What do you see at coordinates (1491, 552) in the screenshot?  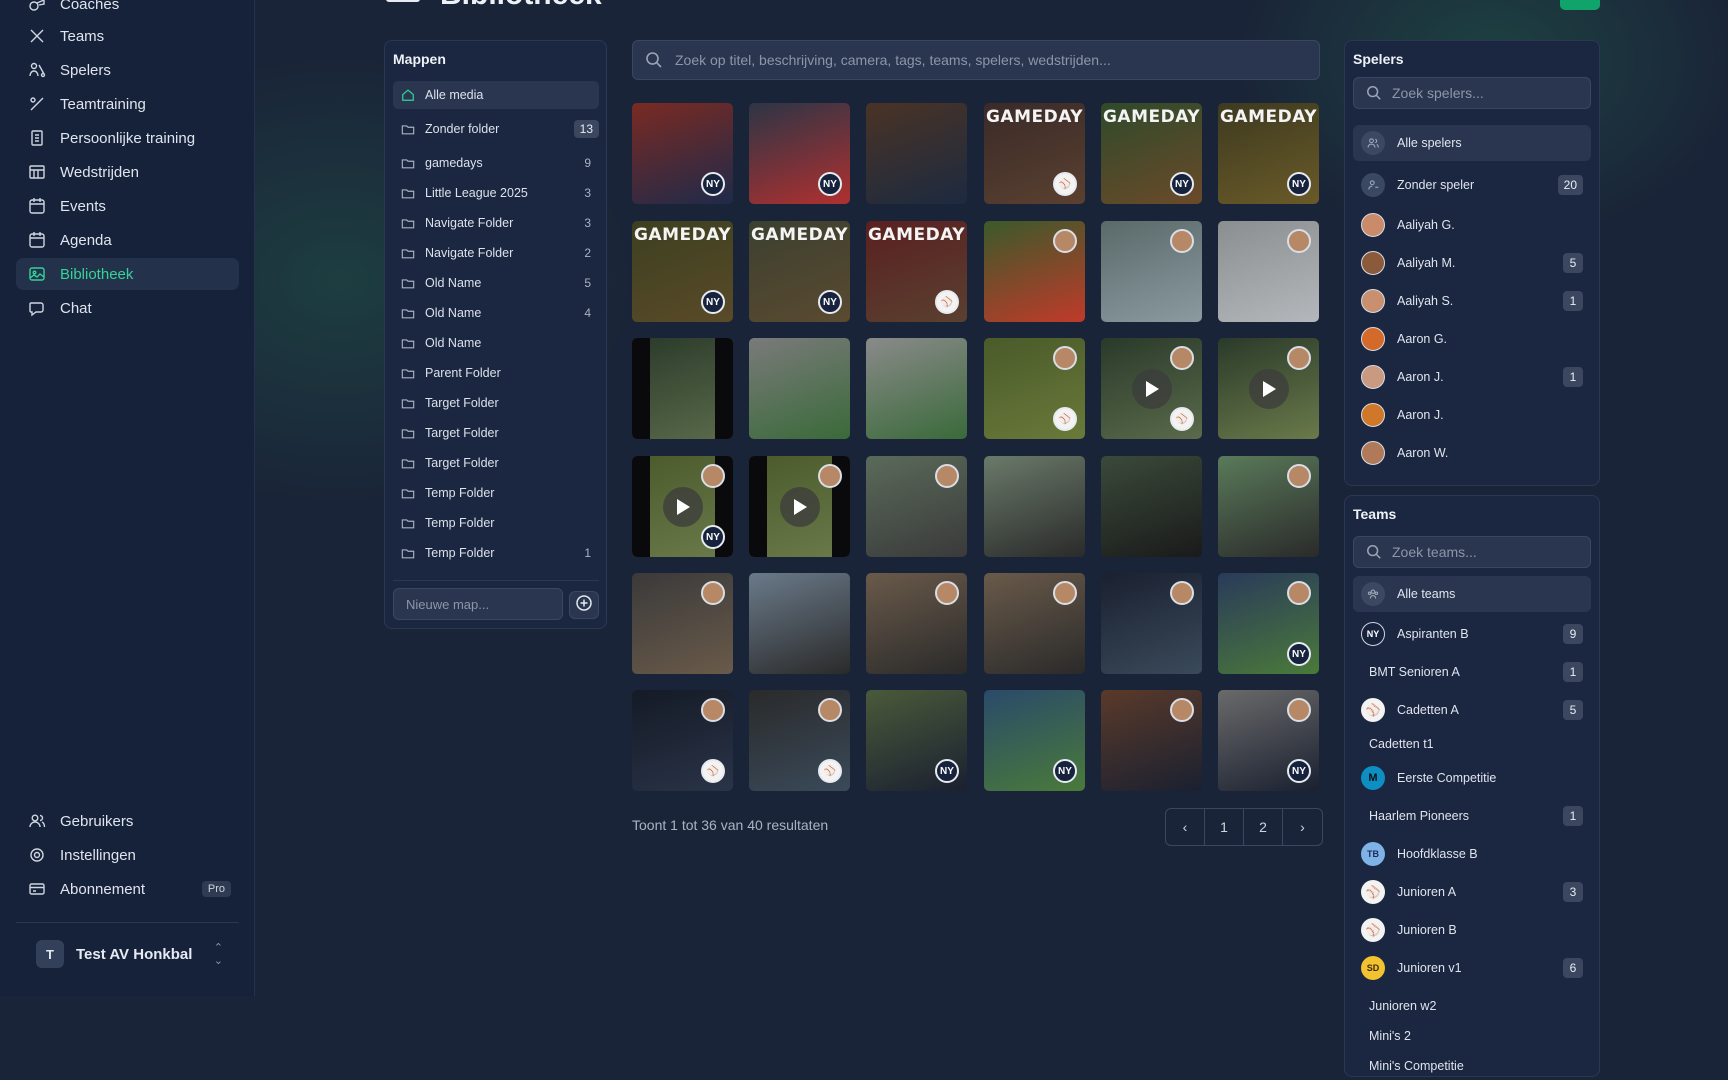 I see `team-search-input` at bounding box center [1491, 552].